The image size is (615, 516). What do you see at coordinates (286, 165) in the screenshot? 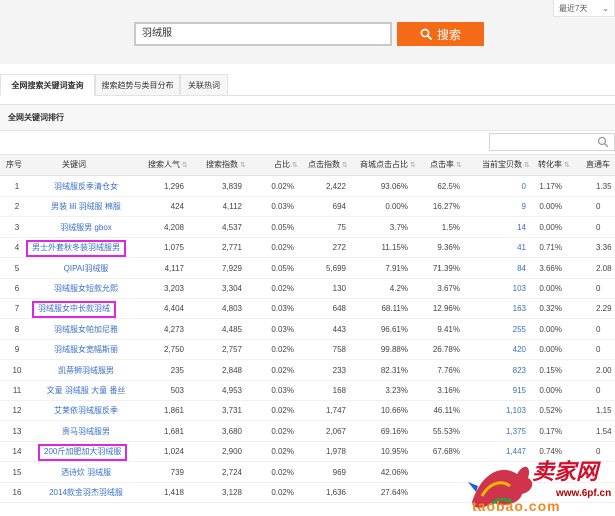
I see `col-header-share: 占比 ⇅` at bounding box center [286, 165].